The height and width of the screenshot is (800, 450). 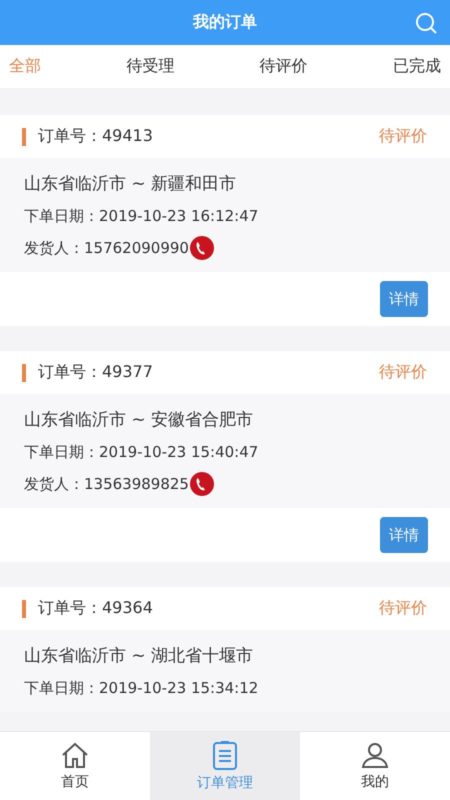 What do you see at coordinates (375, 755) in the screenshot?
I see `user-icon` at bounding box center [375, 755].